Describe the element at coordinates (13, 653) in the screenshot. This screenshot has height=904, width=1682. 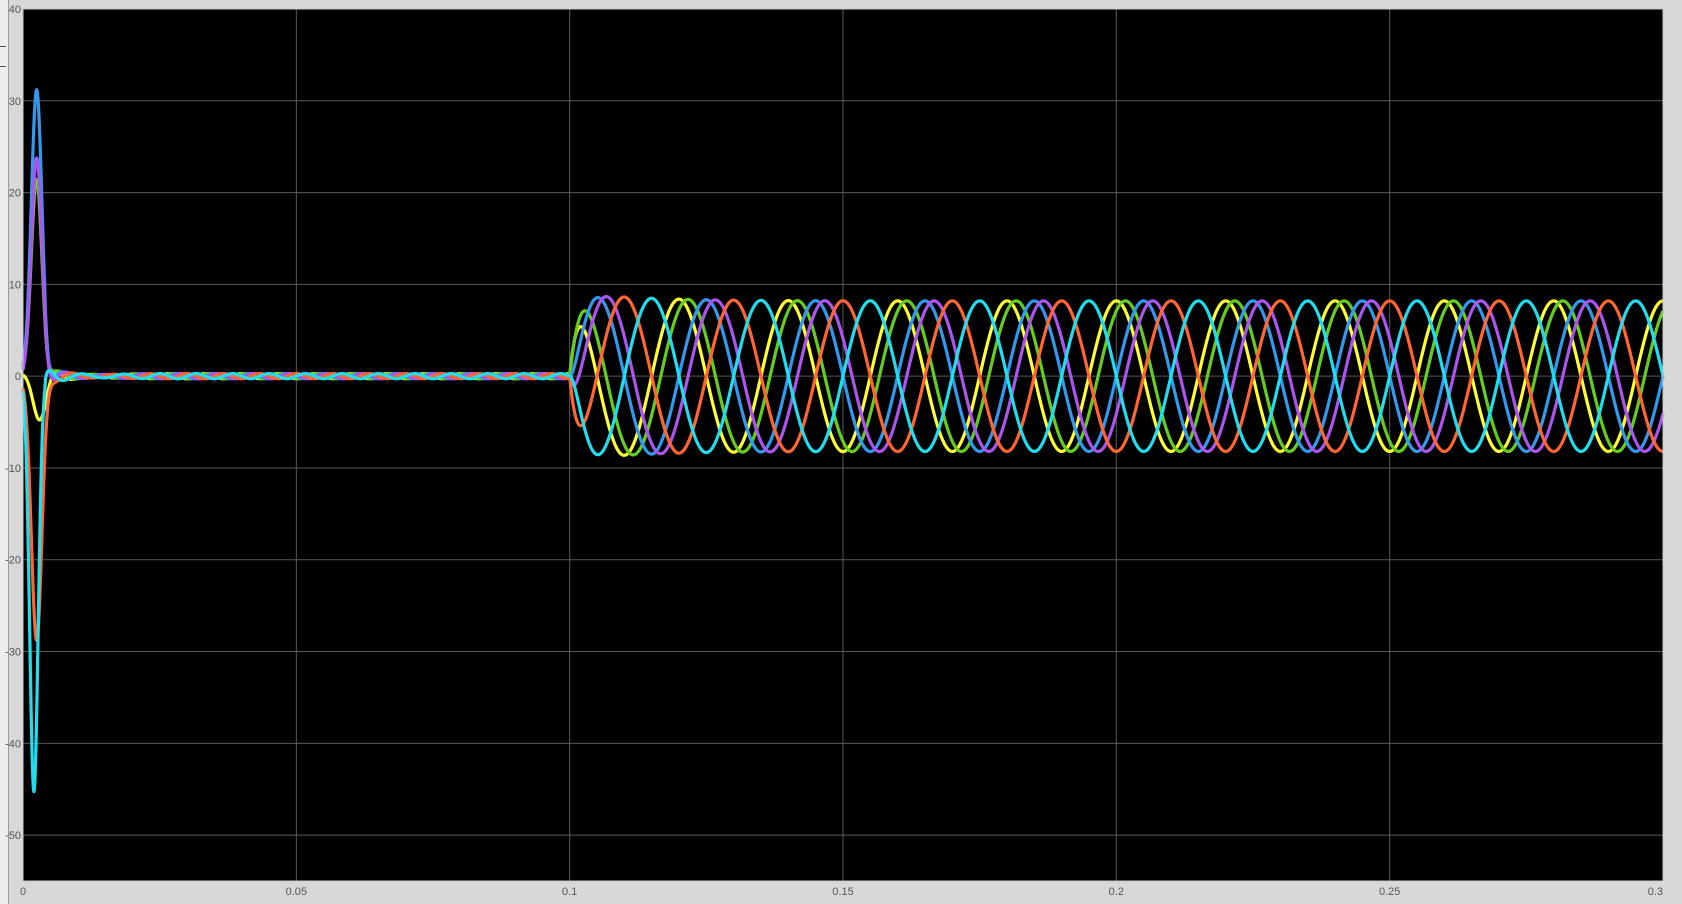
I see `y-tick-label: -30` at that location.